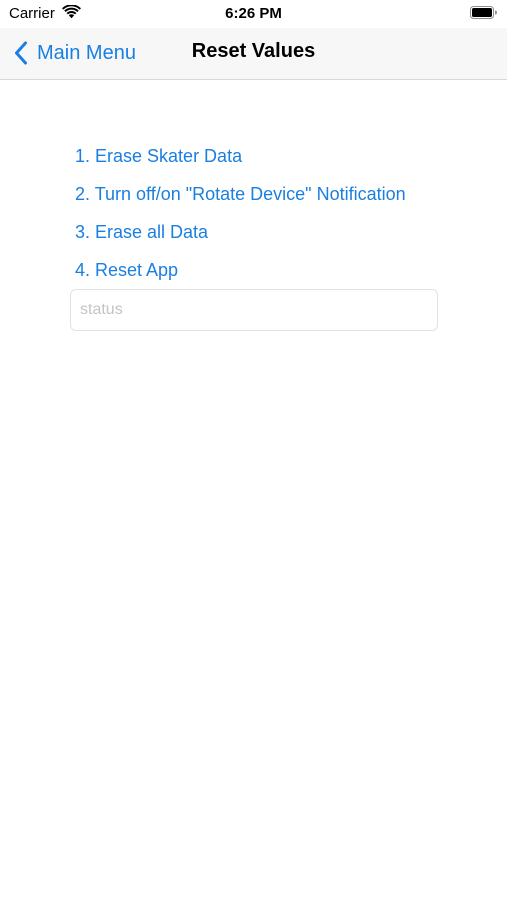 The image size is (507, 900). What do you see at coordinates (254, 310) in the screenshot?
I see `status-field` at bounding box center [254, 310].